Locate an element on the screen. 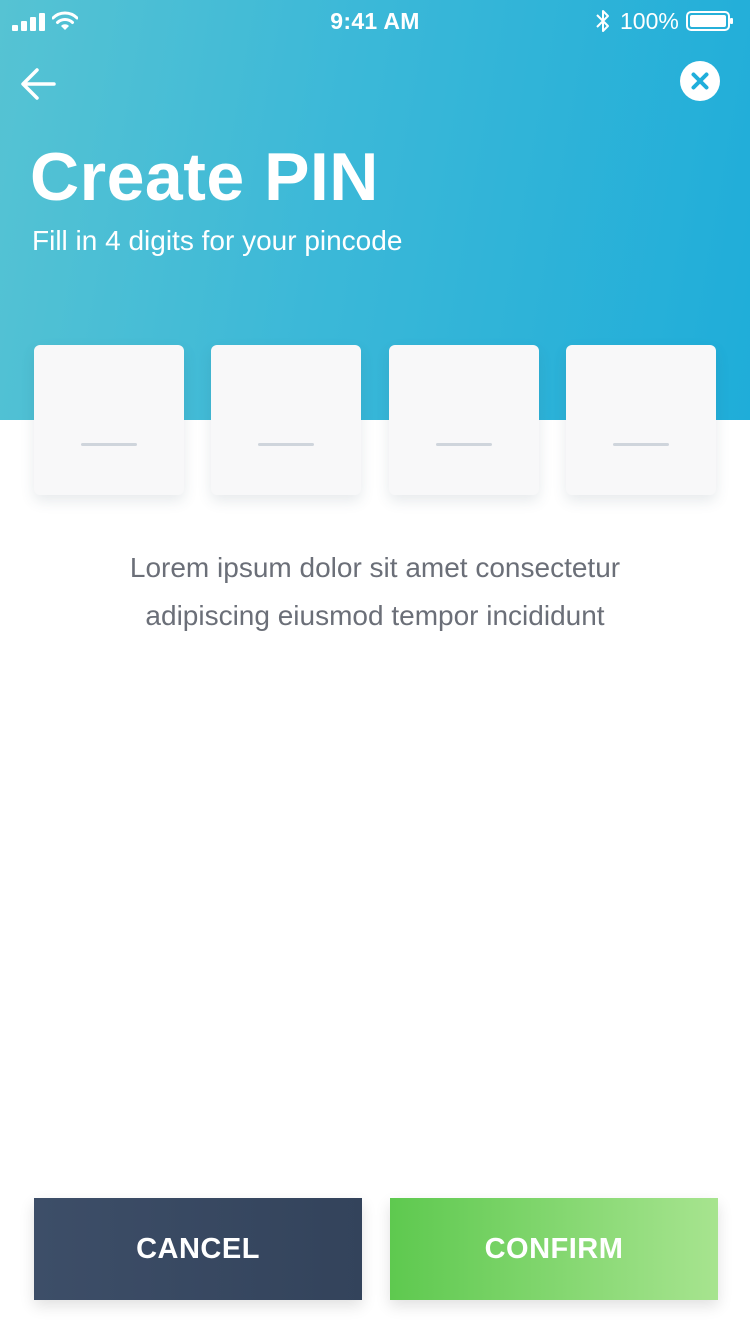  status-bar: 9:41 AM 100% is located at coordinates (375, 21).